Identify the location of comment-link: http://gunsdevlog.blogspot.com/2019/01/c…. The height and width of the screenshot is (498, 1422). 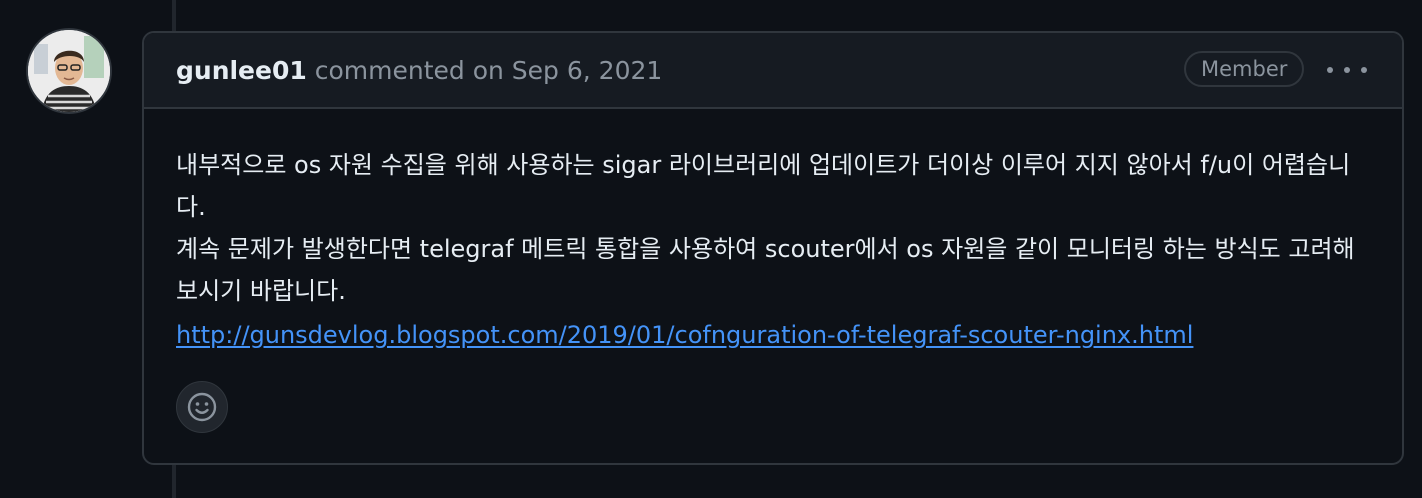
(684, 335).